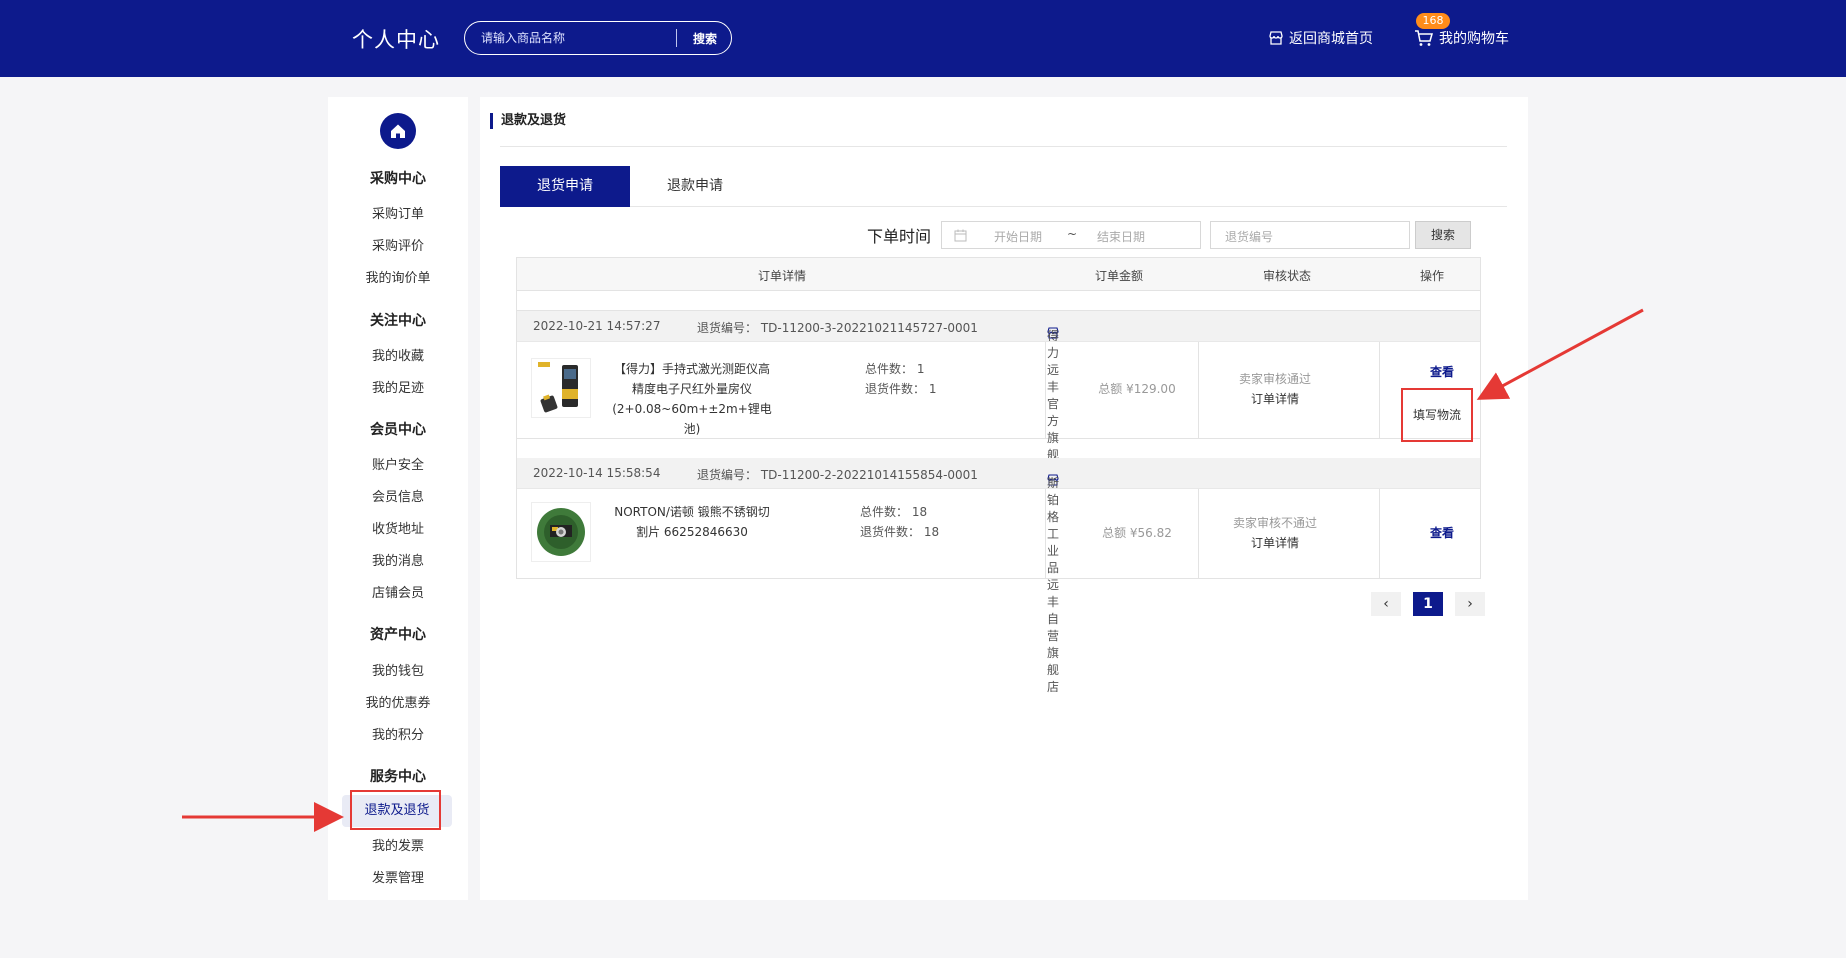 This screenshot has height=958, width=1846. What do you see at coordinates (1274, 379) in the screenshot?
I see `status-text: 卖家审核通过` at bounding box center [1274, 379].